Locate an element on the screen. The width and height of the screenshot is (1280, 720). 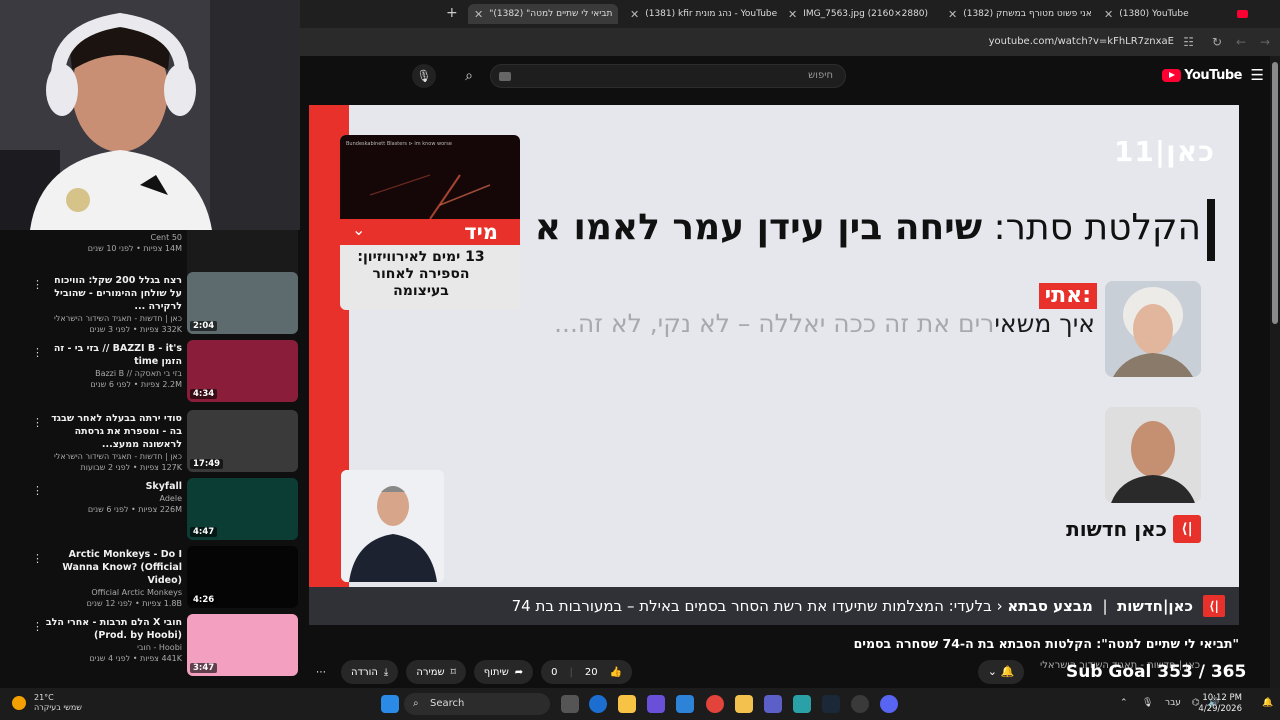
discord-icon is located at coordinates (889, 704).